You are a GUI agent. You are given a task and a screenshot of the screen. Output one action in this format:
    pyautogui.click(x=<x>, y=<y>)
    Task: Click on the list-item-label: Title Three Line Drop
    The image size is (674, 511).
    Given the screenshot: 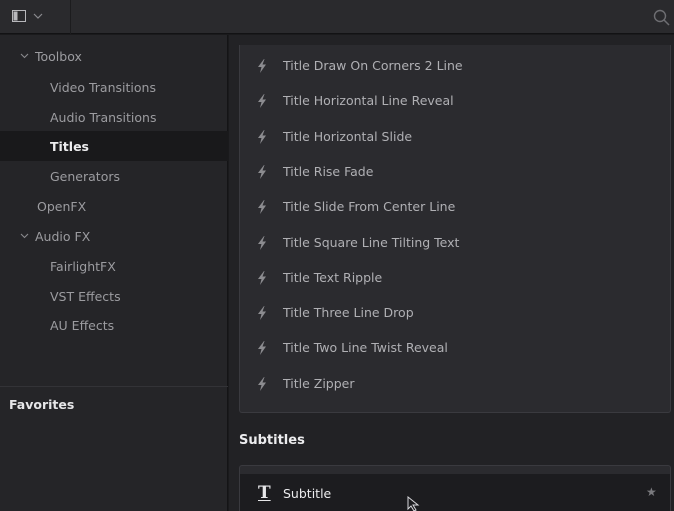 What is the action you would take?
    pyautogui.click(x=348, y=312)
    